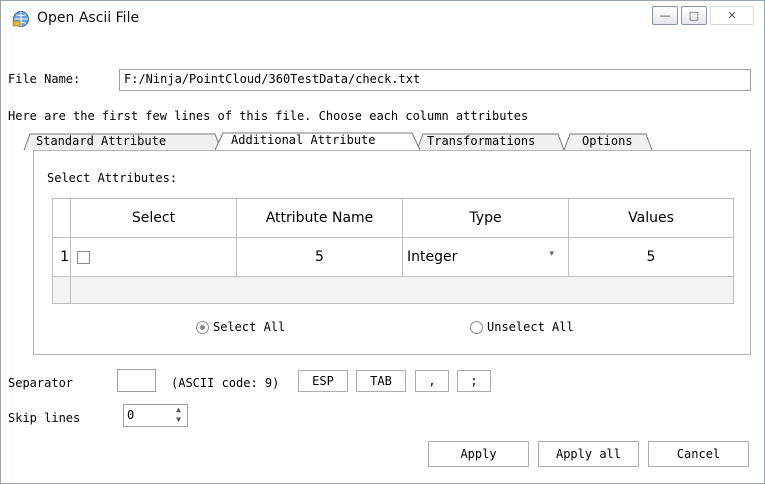 The image size is (765, 484). Describe the element at coordinates (61, 218) in the screenshot. I see `row-header-corner` at that location.